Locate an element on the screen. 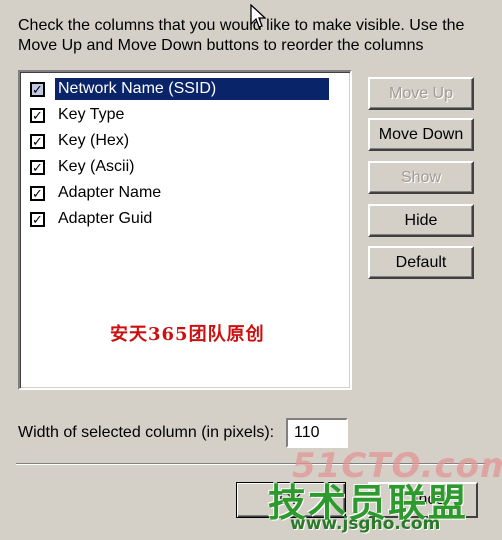  column-item-network-name: ✓ Network Name (SSID) is located at coordinates (186, 89).